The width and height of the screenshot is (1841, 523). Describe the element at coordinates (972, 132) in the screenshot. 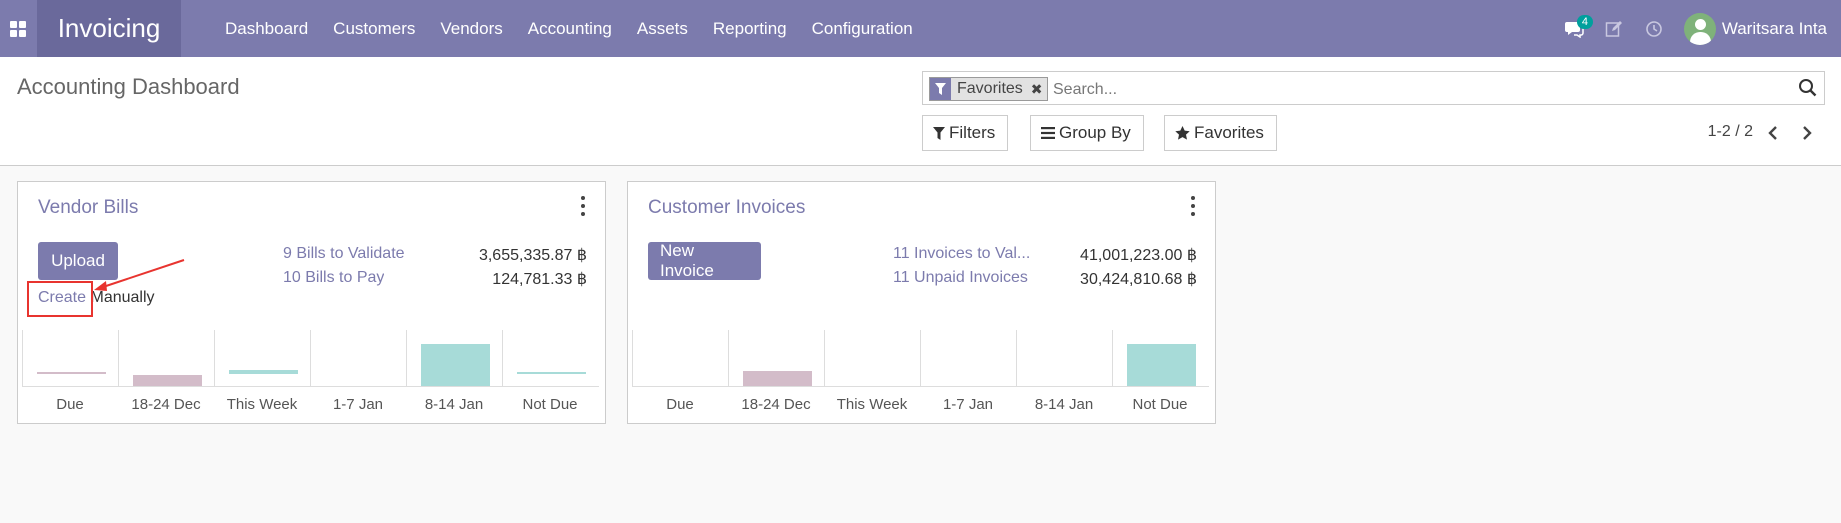

I see `filters-label: Filters` at that location.